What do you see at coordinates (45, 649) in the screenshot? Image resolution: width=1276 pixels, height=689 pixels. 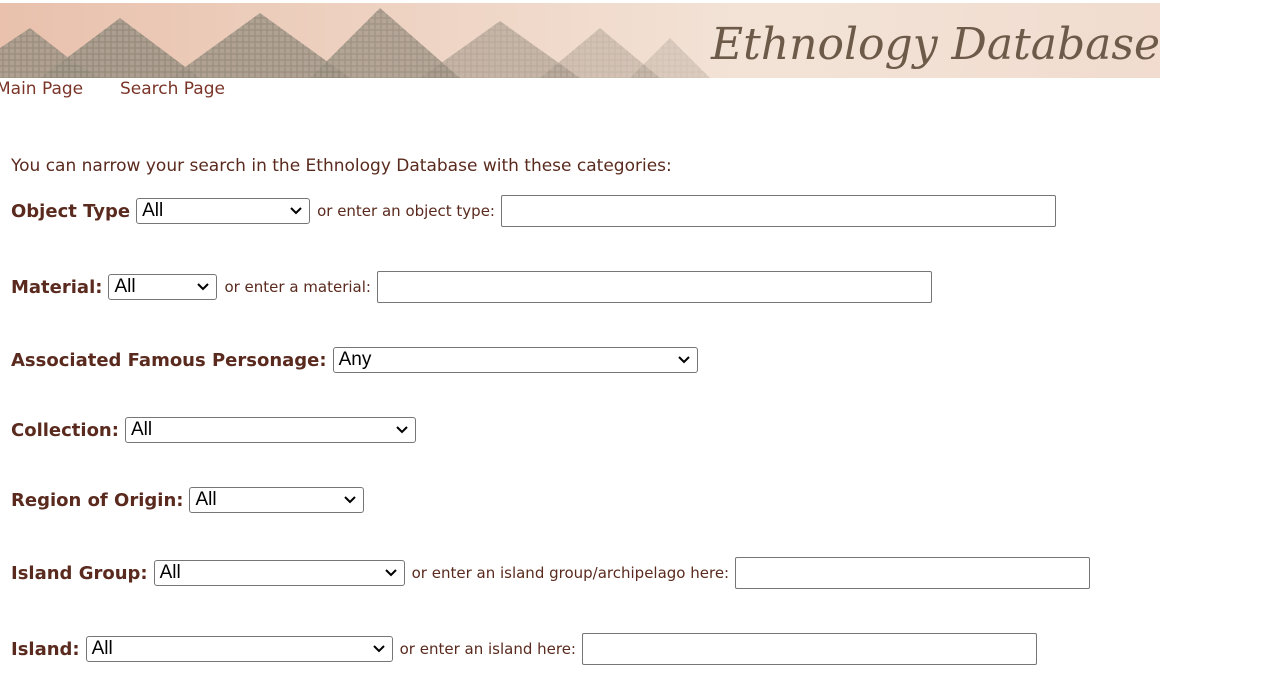 I see `island-label: Island:` at bounding box center [45, 649].